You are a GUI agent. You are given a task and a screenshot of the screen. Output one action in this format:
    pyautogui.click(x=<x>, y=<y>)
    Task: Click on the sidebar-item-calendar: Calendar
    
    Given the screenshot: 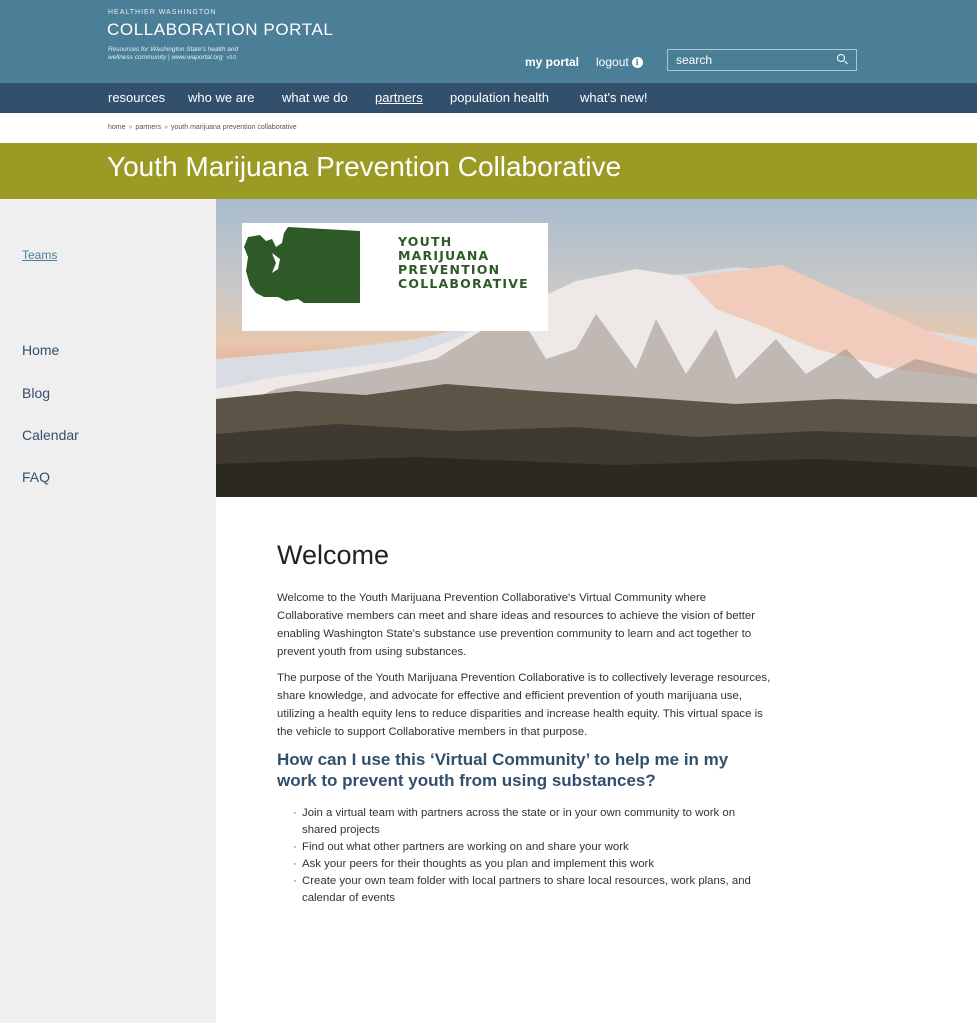 What is the action you would take?
    pyautogui.click(x=50, y=435)
    